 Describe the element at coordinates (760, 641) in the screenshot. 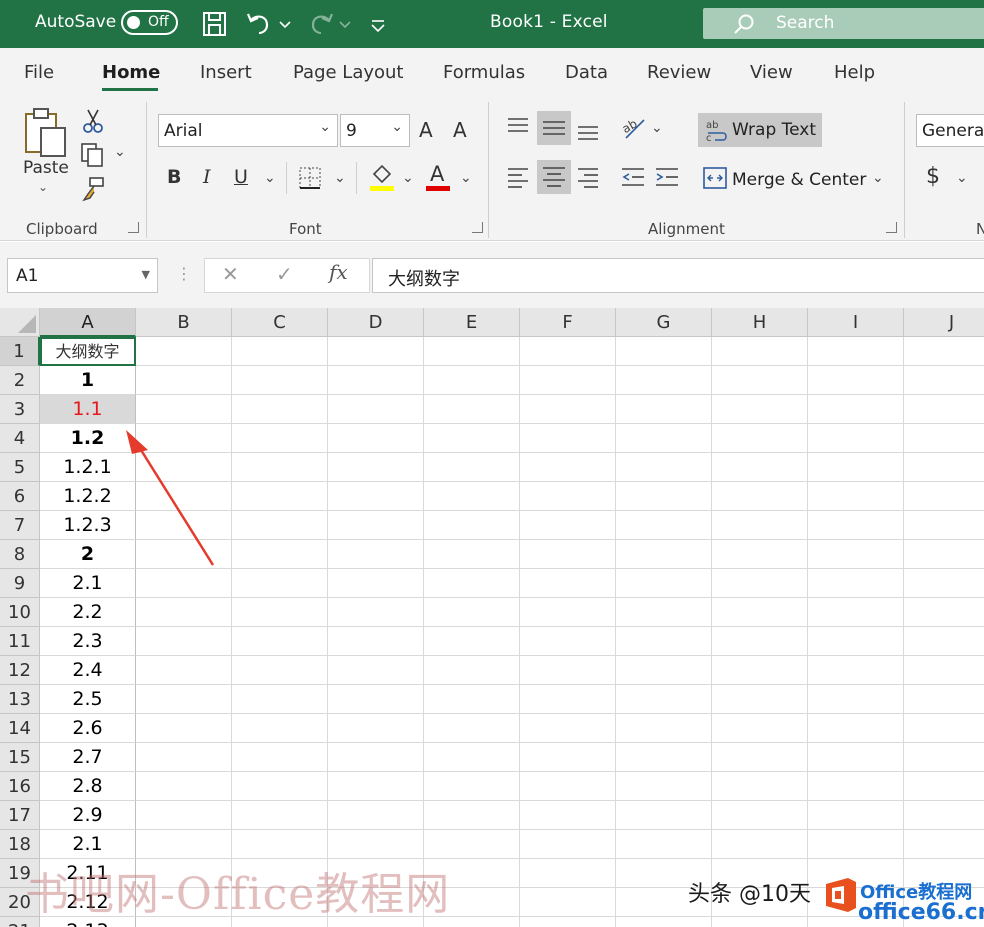

I see `cell-h11` at that location.